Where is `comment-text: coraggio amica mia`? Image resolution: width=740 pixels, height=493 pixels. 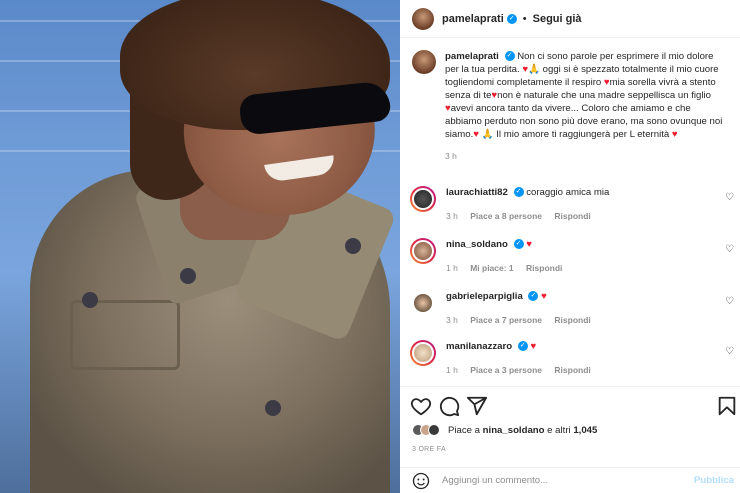
comment-text: coraggio amica mia is located at coordinates (568, 192).